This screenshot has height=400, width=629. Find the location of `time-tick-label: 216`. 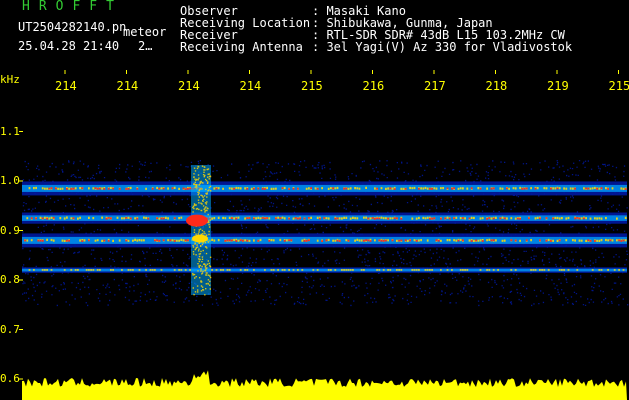

time-tick-label: 216 is located at coordinates (373, 86).